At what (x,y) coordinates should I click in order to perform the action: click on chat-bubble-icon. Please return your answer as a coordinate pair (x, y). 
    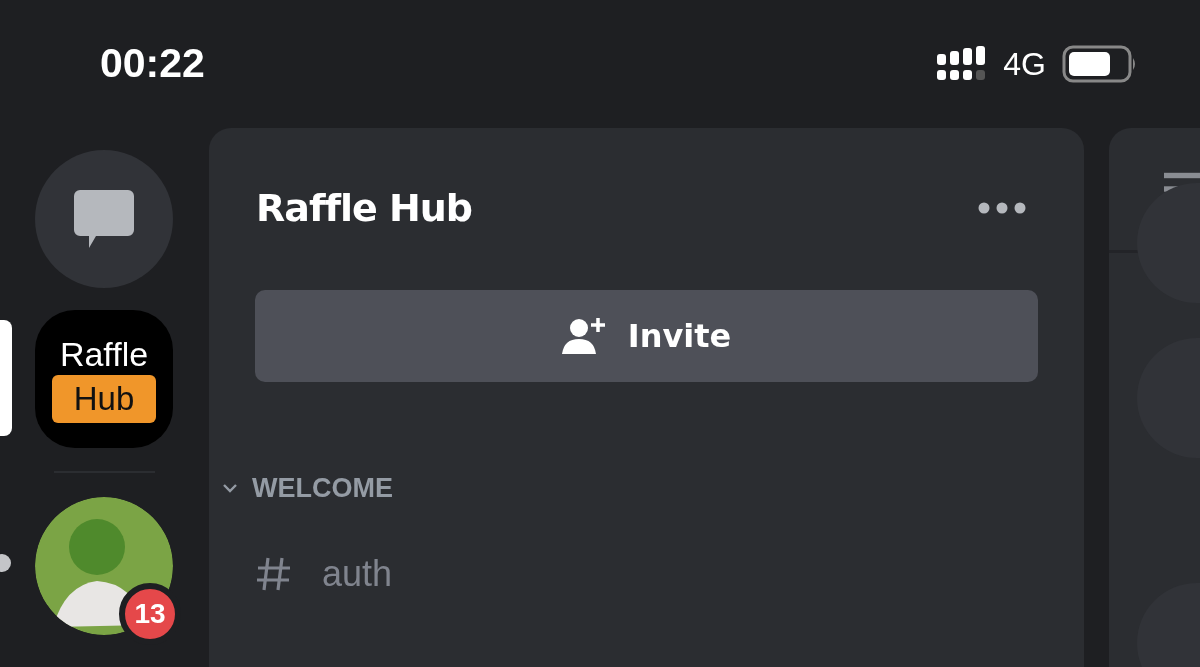
    Looking at the image, I should click on (104, 219).